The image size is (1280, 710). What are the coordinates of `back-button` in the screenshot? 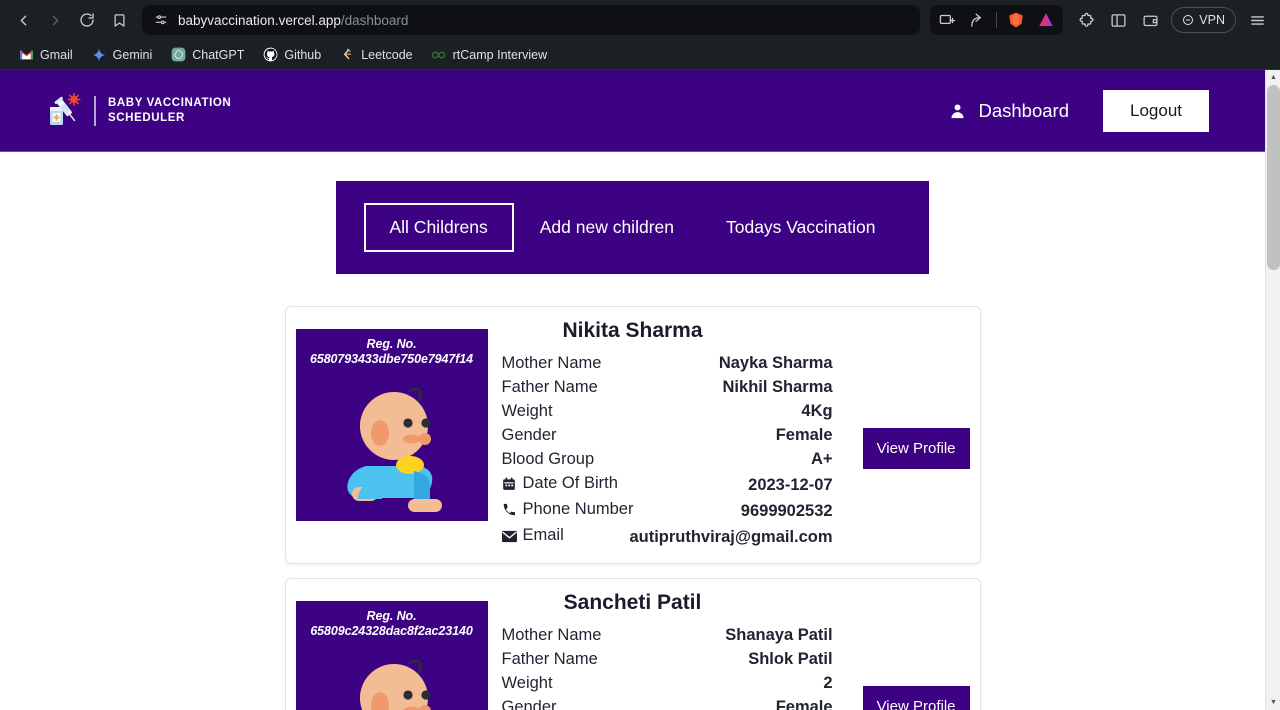 It's located at (23, 20).